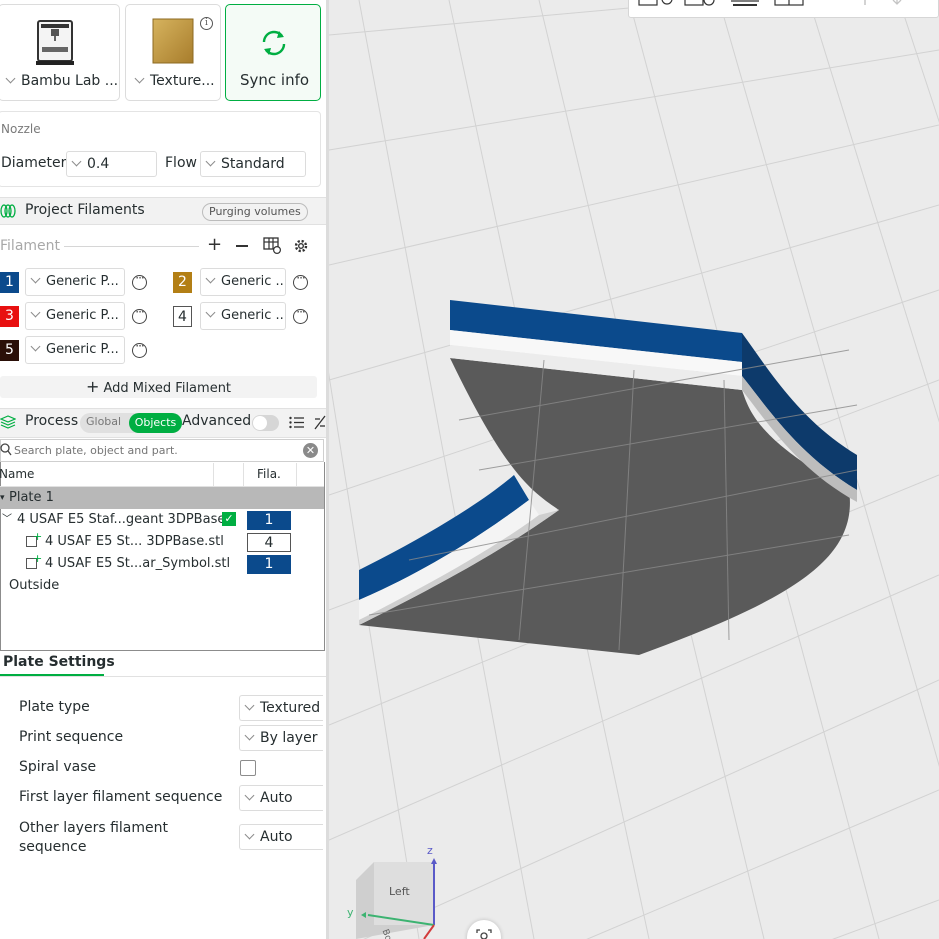  Describe the element at coordinates (242, 246) in the screenshot. I see `remove-filament-icon` at that location.